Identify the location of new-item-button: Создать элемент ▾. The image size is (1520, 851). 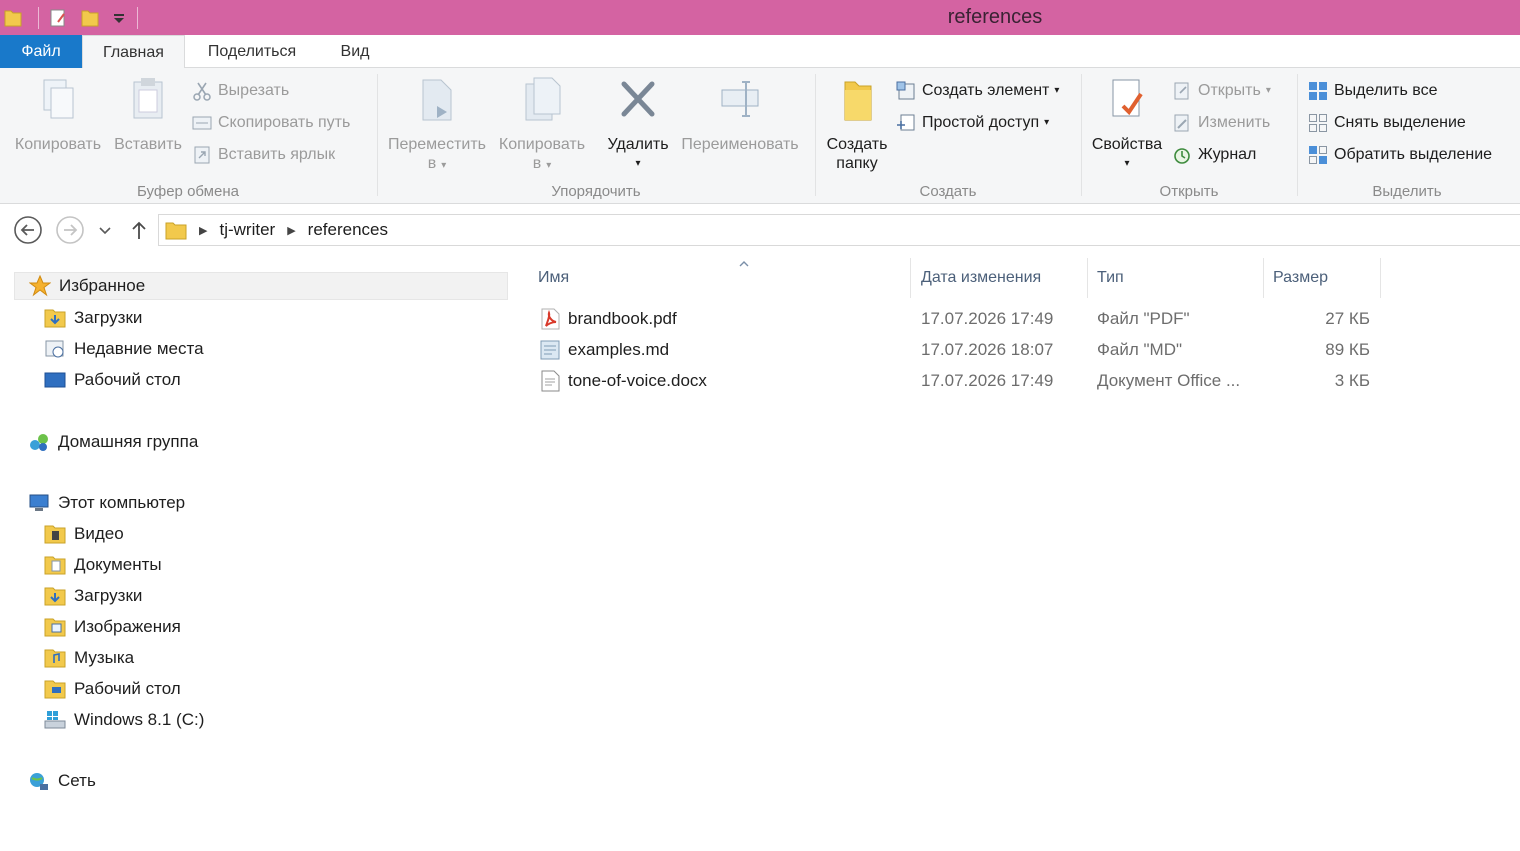
(977, 91).